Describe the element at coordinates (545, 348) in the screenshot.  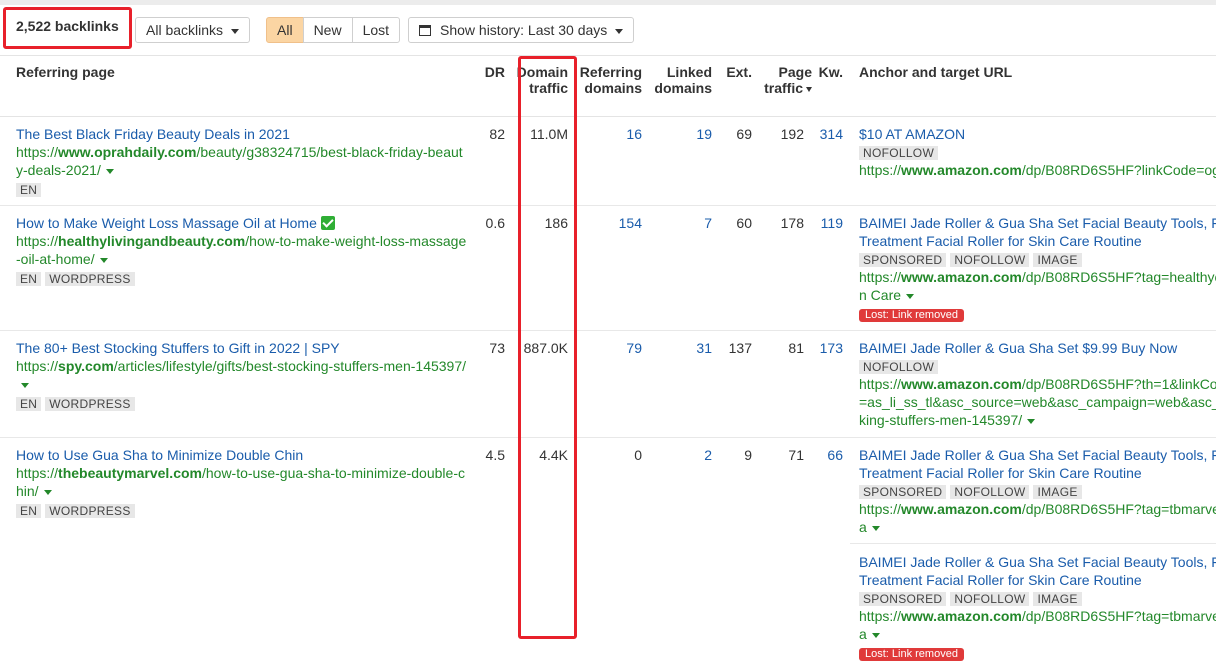
I see `domain-traffic-value: 887.0K` at that location.